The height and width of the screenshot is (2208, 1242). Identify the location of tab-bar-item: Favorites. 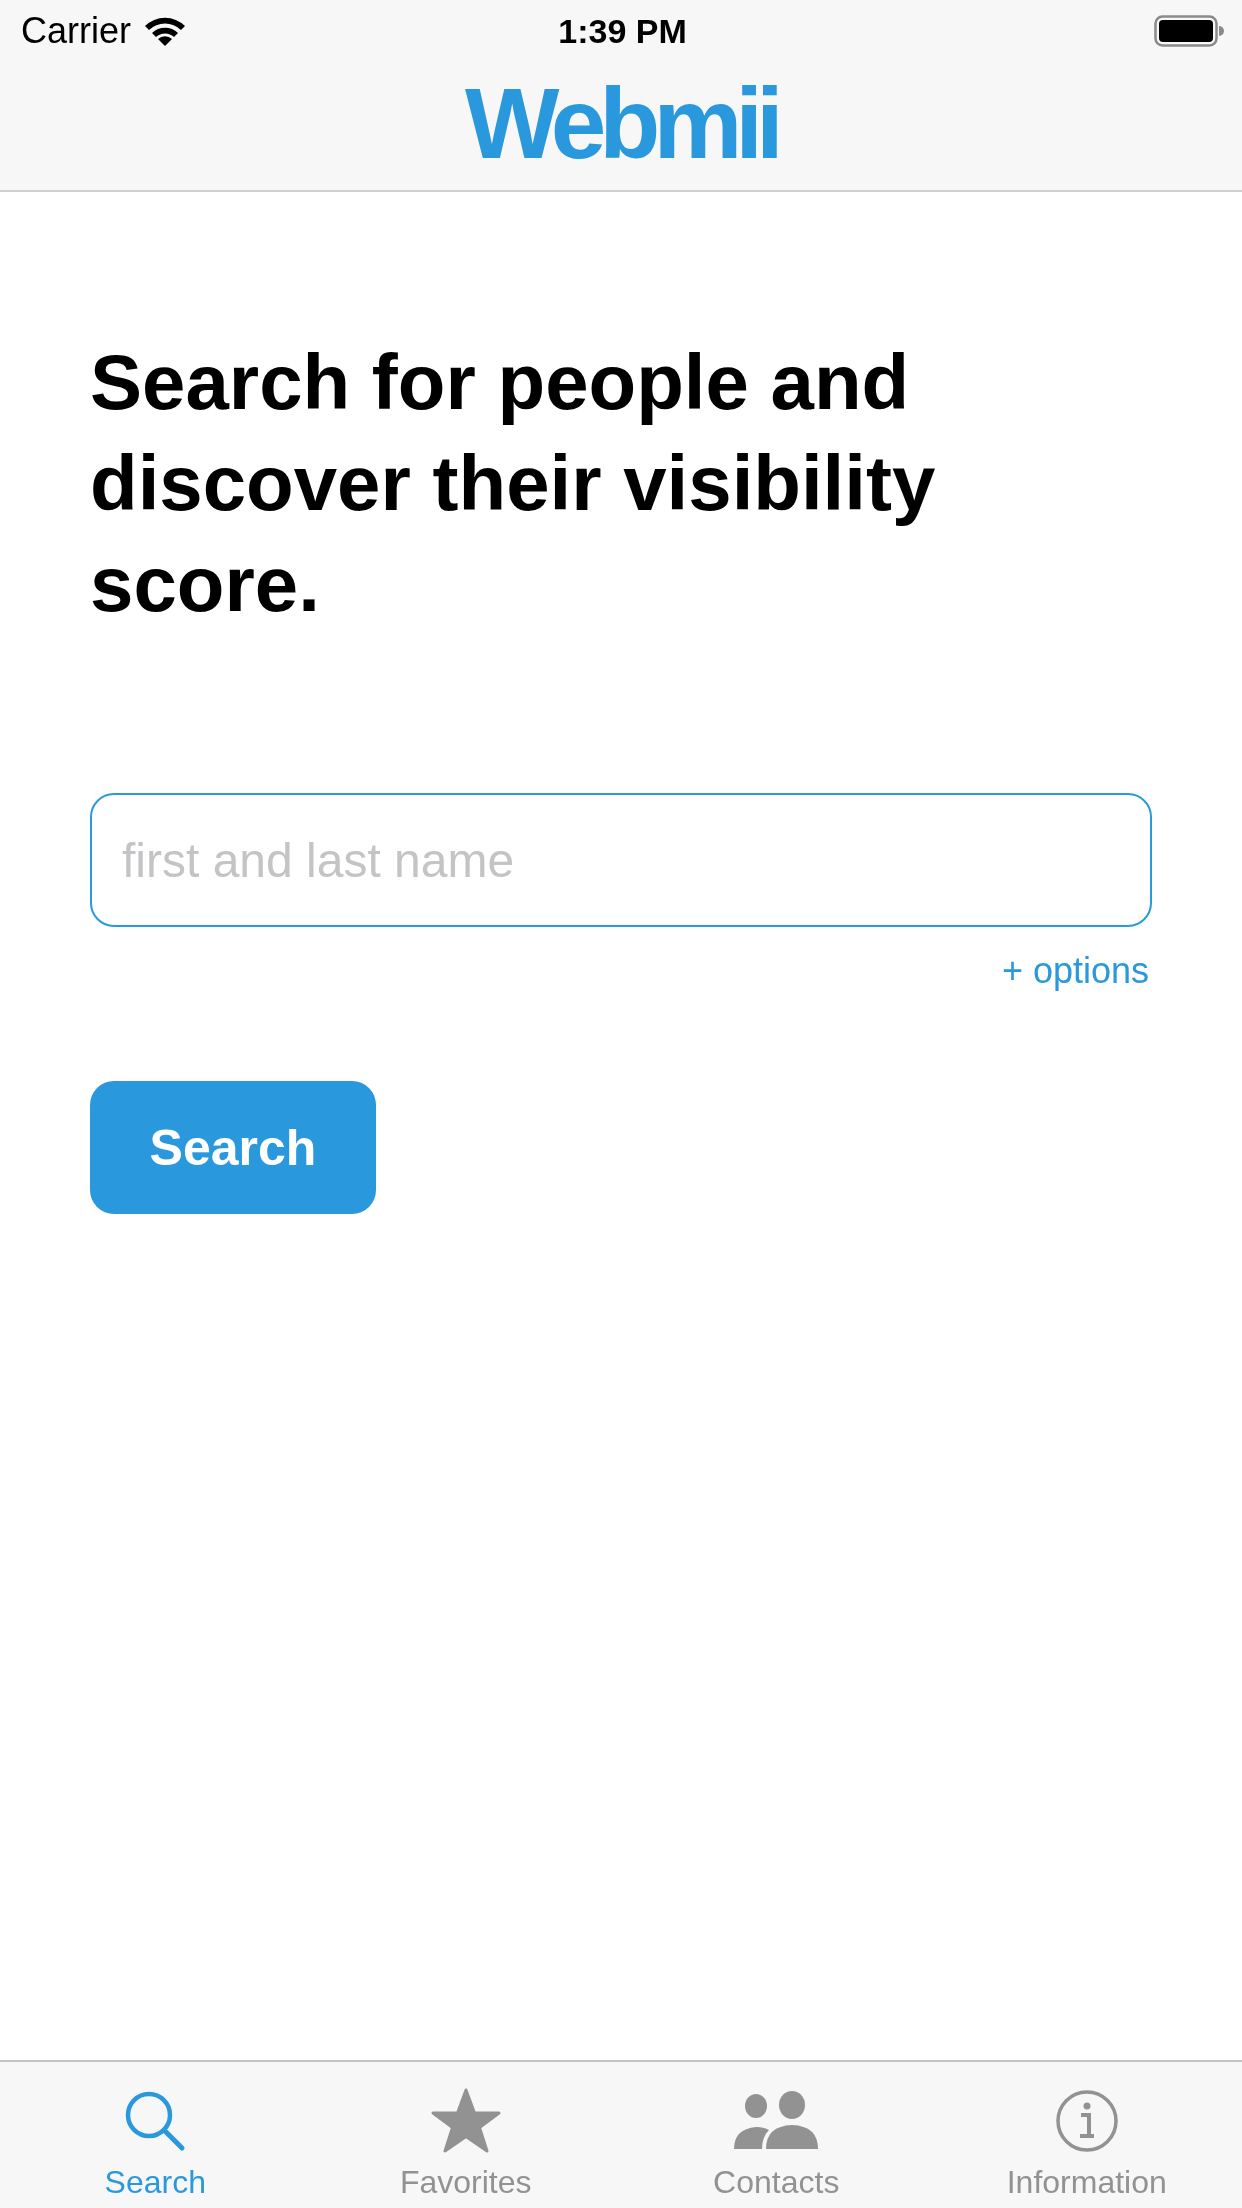
(465, 2135).